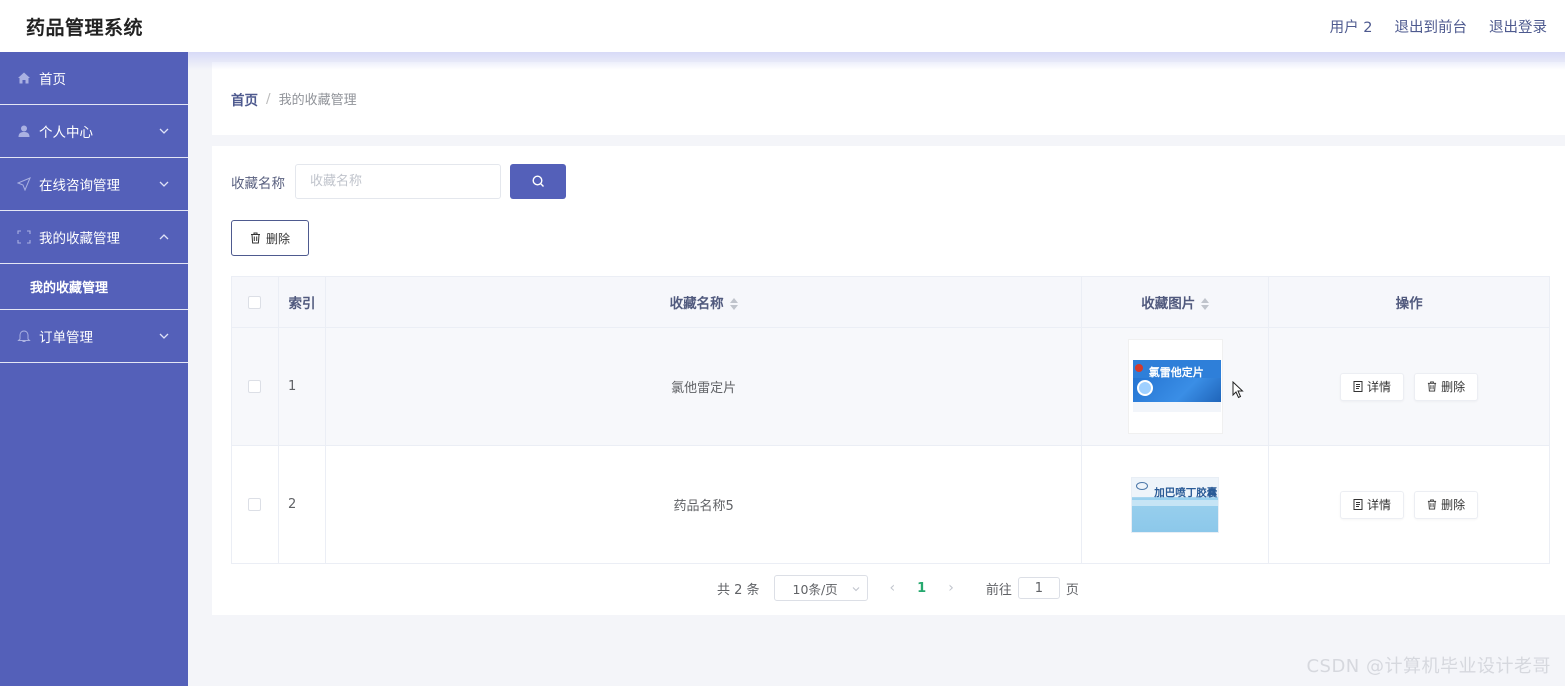 The image size is (1565, 686). I want to click on logout-link: 退出登录, so click(1518, 26).